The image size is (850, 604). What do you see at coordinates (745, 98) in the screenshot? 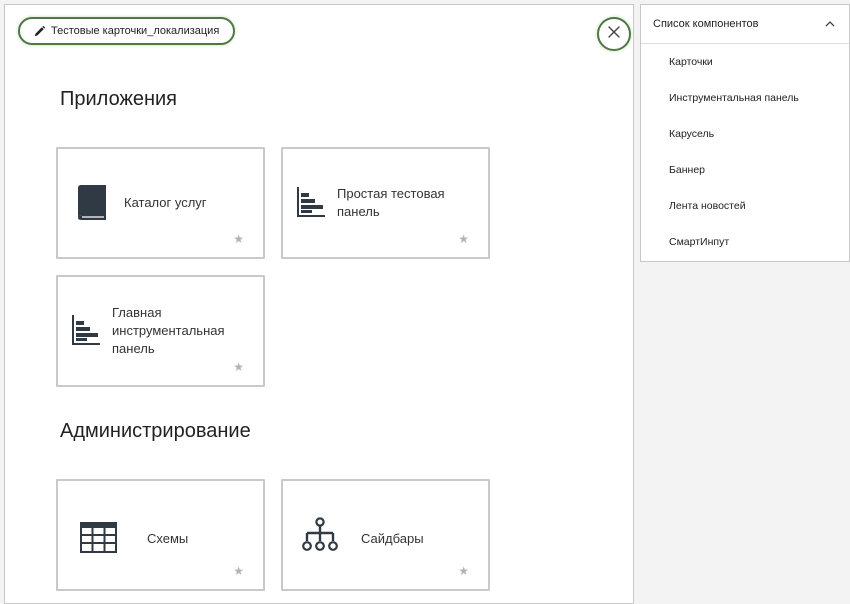
I see `component-item-dashboard: Инструментальная панель` at bounding box center [745, 98].